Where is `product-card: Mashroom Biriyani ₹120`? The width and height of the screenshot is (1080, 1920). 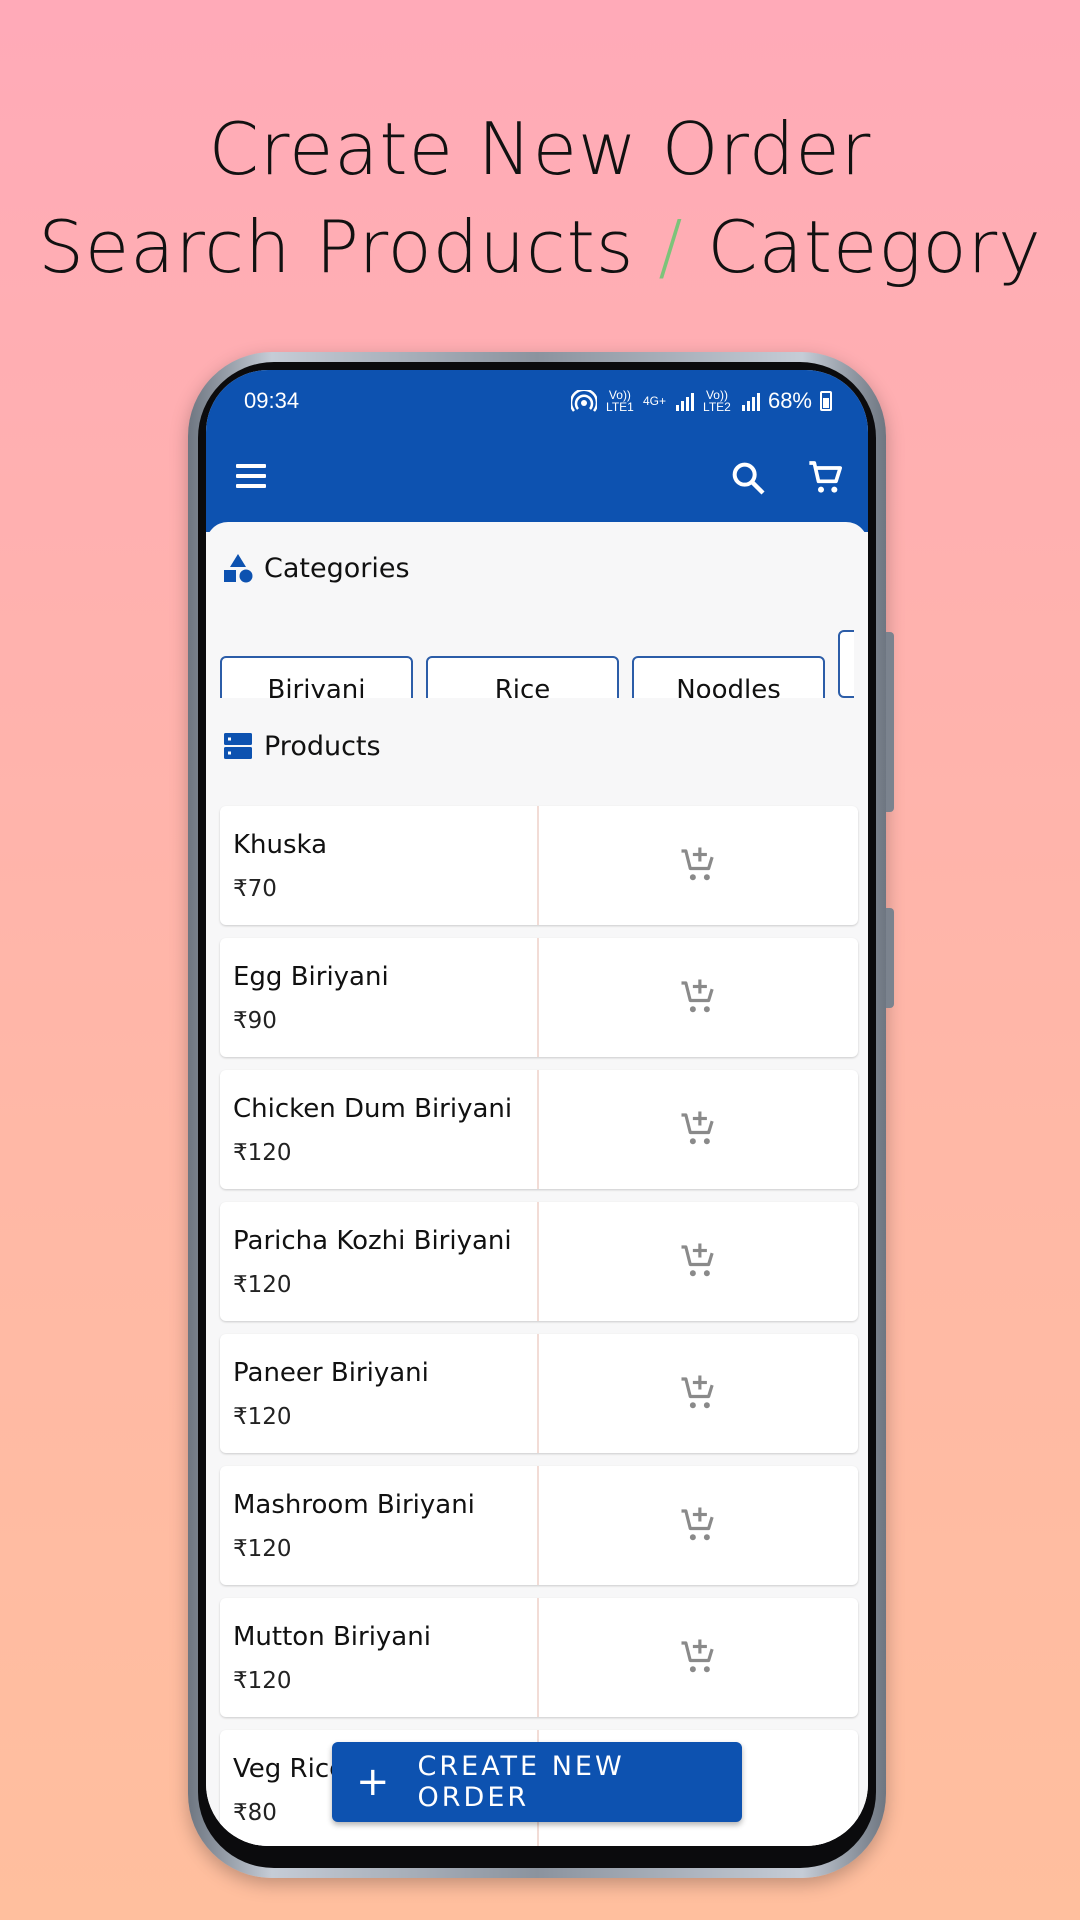 product-card: Mashroom Biriyani ₹120 is located at coordinates (539, 1525).